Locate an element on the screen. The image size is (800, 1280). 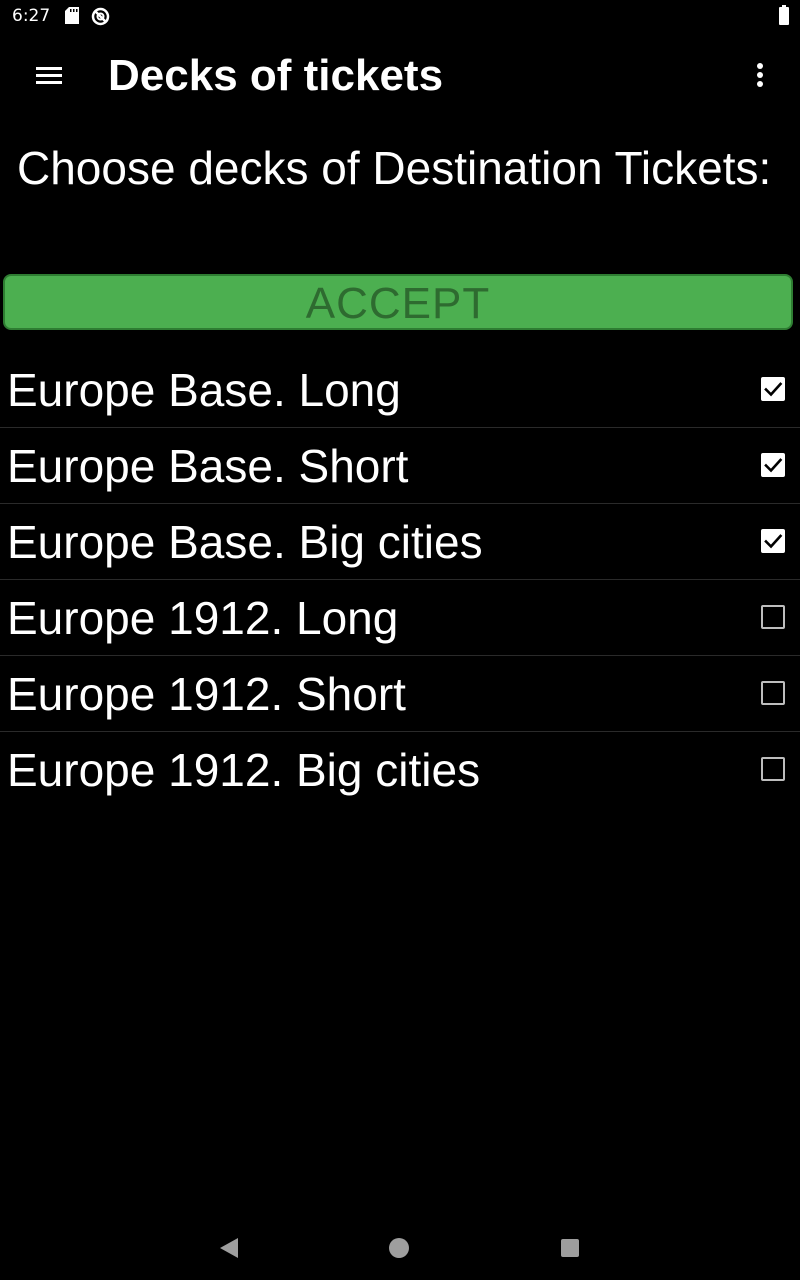
deck-item-europe-1912-big-cities: Europe 1912. Big cities is located at coordinates (400, 769).